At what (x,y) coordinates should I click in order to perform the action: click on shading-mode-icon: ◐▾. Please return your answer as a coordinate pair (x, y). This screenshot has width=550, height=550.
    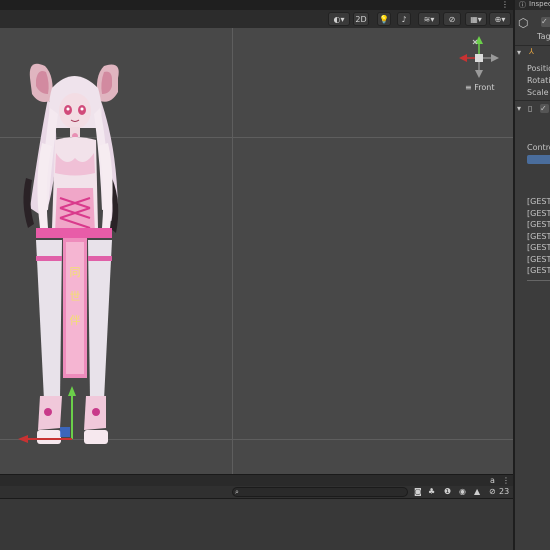
    Looking at the image, I should click on (339, 19).